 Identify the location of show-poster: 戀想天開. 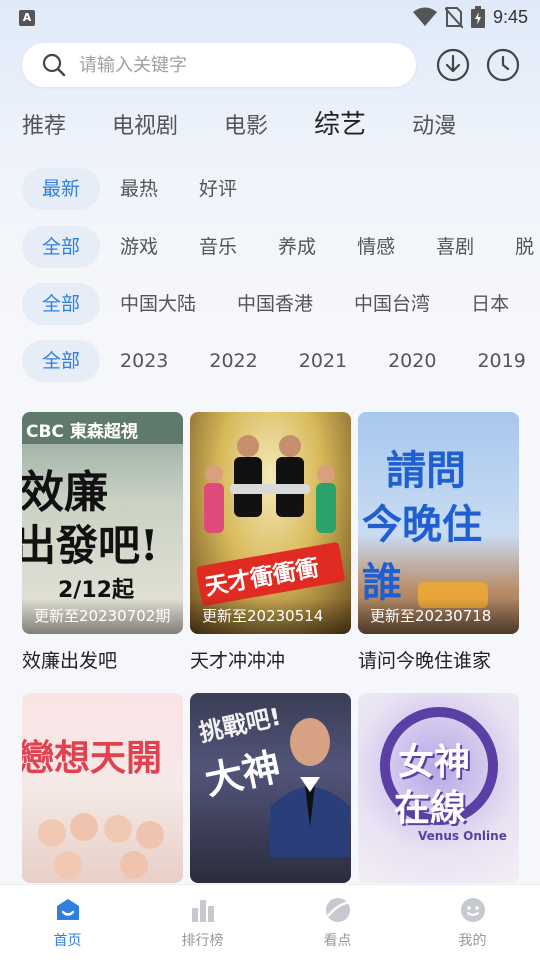
(102, 788).